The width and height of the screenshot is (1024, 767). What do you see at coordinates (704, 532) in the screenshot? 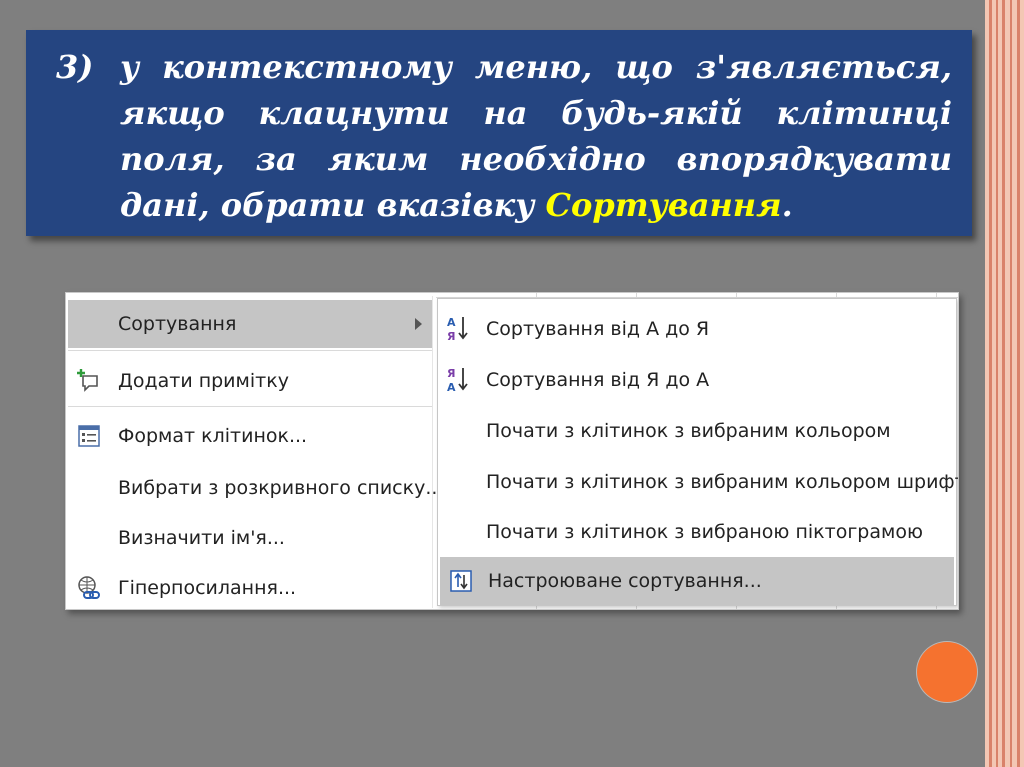
I see `submenu-item-cell-icon-label: Почати з клітинок з вибраною піктограмою` at bounding box center [704, 532].